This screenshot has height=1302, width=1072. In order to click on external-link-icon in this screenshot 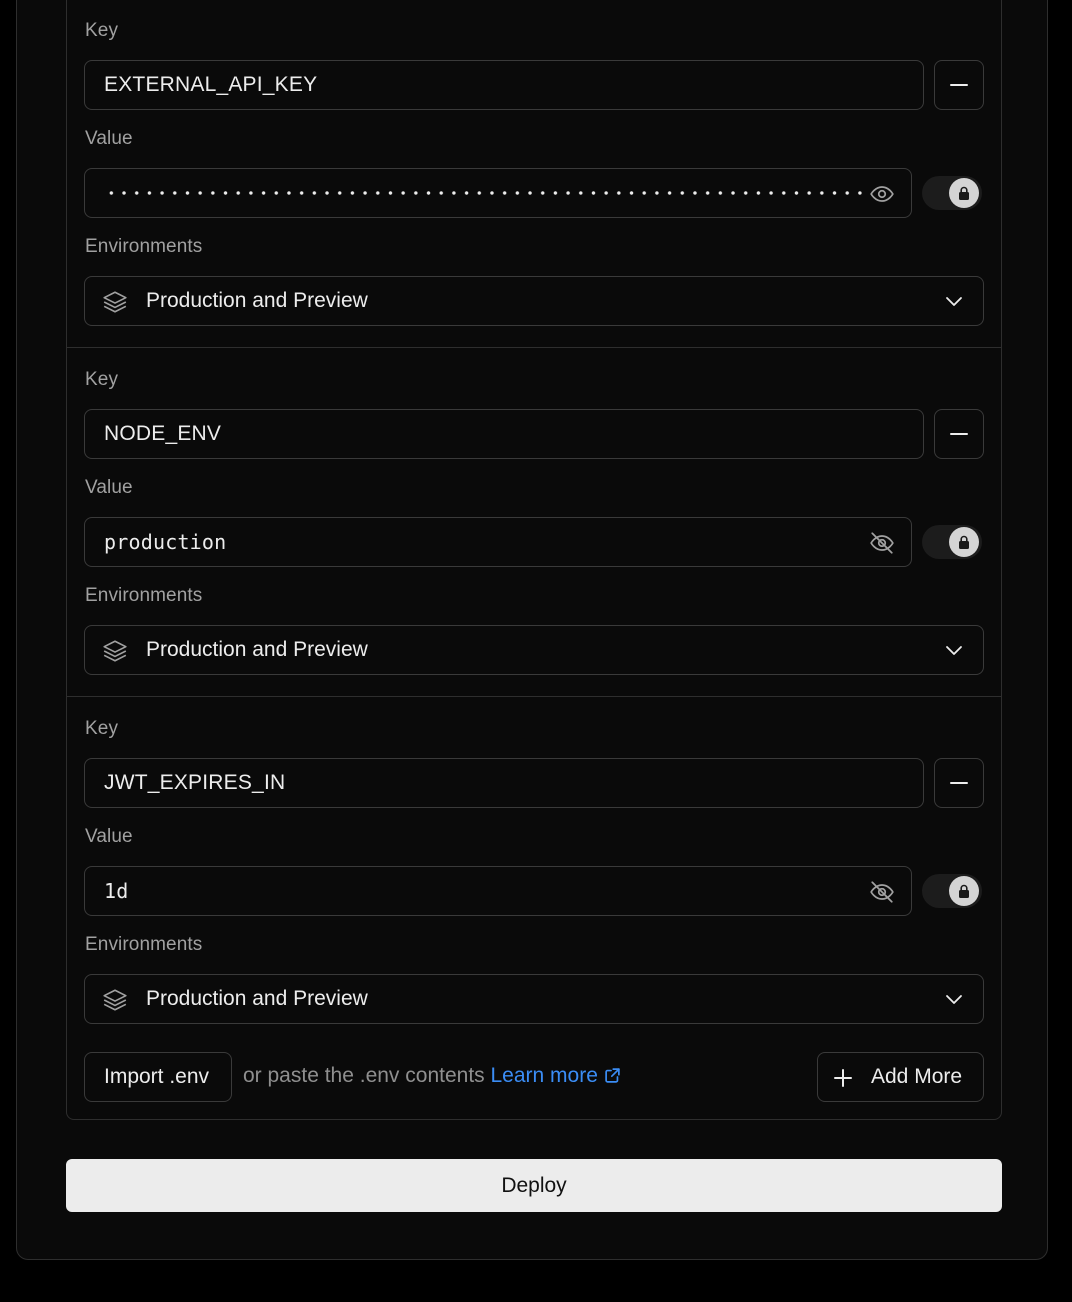, I will do `click(612, 1075)`.